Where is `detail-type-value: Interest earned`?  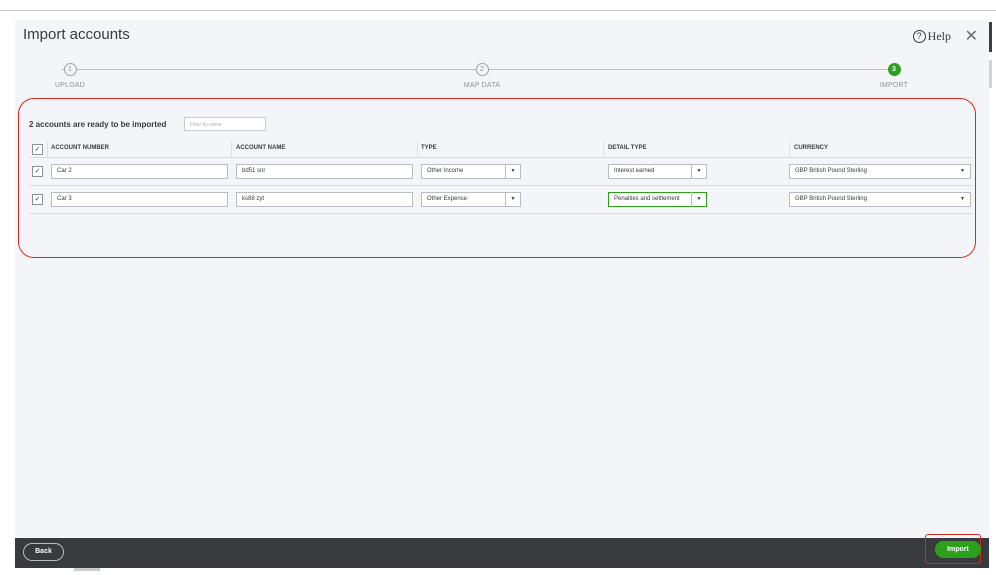 detail-type-value: Interest earned is located at coordinates (634, 171).